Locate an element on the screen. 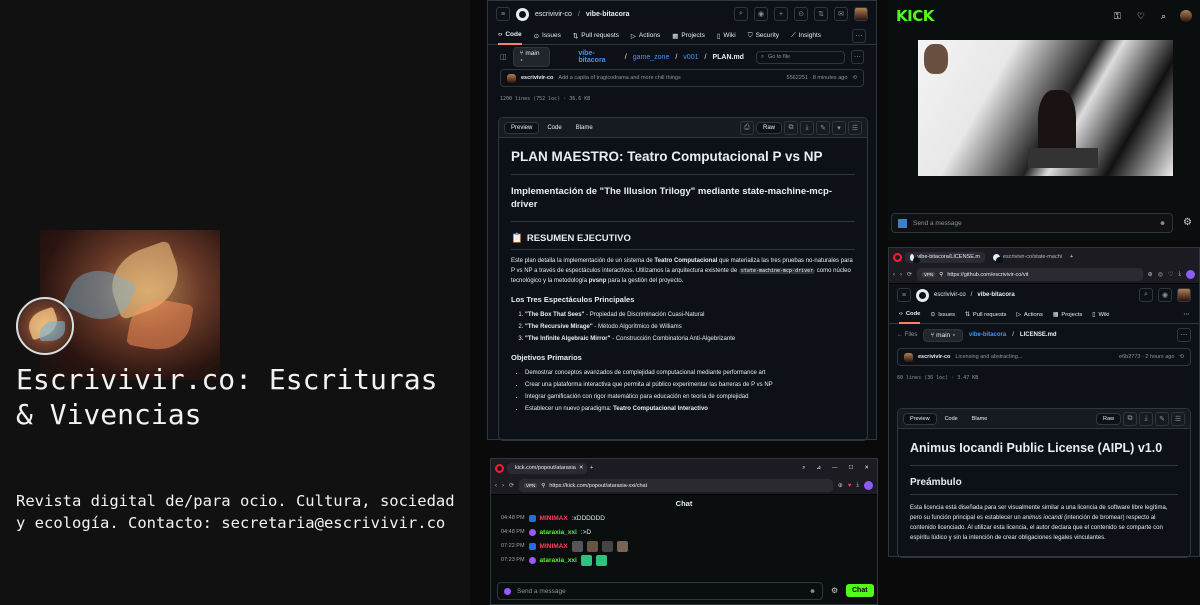 The width and height of the screenshot is (1200, 605). bookmark-icon: ♥ is located at coordinates (850, 486).